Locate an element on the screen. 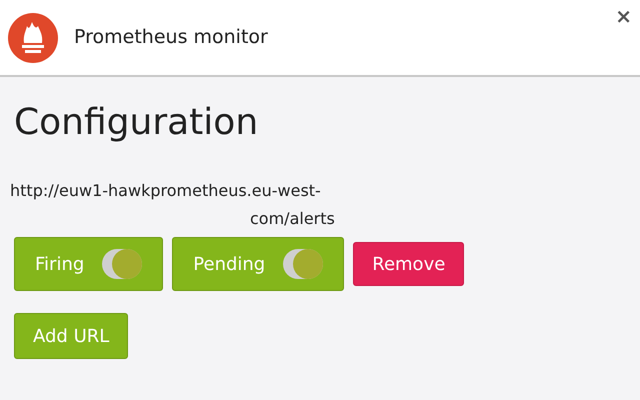 Image resolution: width=640 pixels, height=400 pixels. toggle-label: Firing is located at coordinates (59, 264).